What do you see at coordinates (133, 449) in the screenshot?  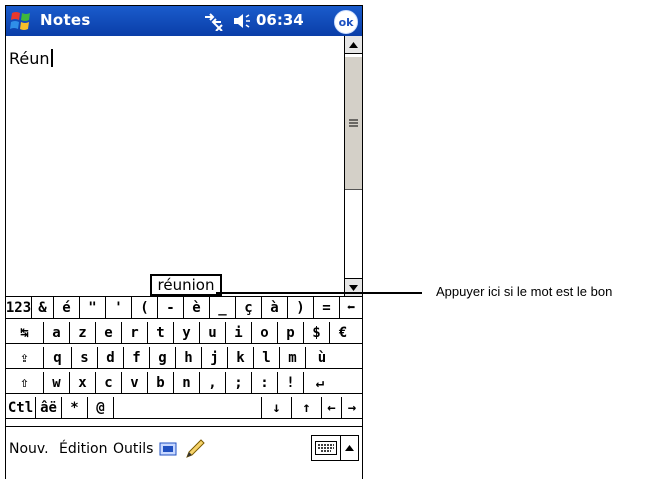 I see `menu-tools: Outils` at bounding box center [133, 449].